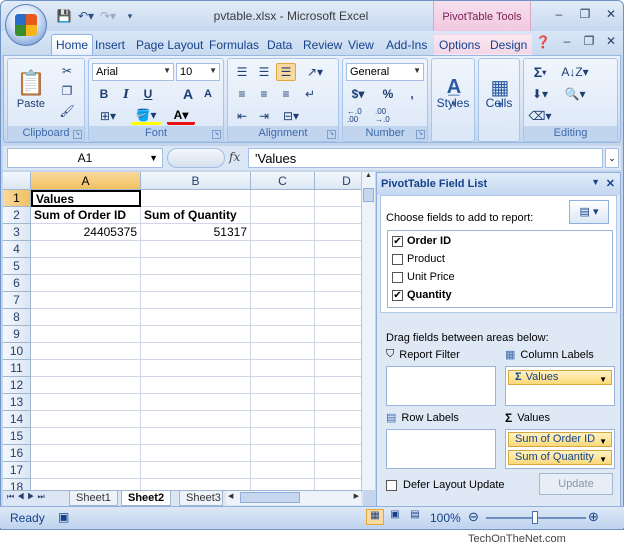 The width and height of the screenshot is (624, 552). What do you see at coordinates (31, 89) in the screenshot?
I see `paste-button: 📋 Paste` at bounding box center [31, 89].